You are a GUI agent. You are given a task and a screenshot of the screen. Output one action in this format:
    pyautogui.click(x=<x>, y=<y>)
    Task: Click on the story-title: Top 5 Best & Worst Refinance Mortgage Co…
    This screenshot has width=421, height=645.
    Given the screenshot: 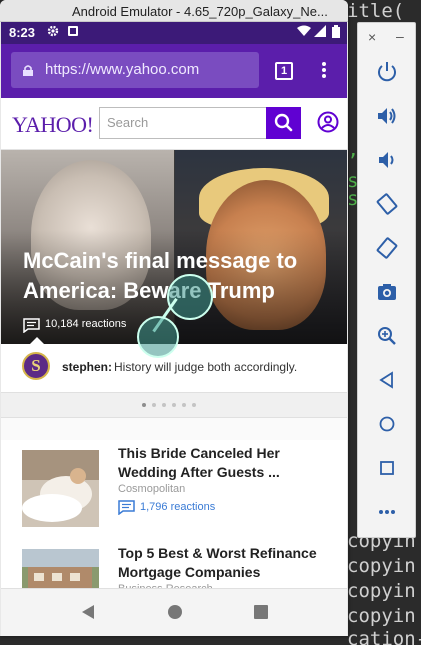 What is the action you would take?
    pyautogui.click(x=225, y=563)
    